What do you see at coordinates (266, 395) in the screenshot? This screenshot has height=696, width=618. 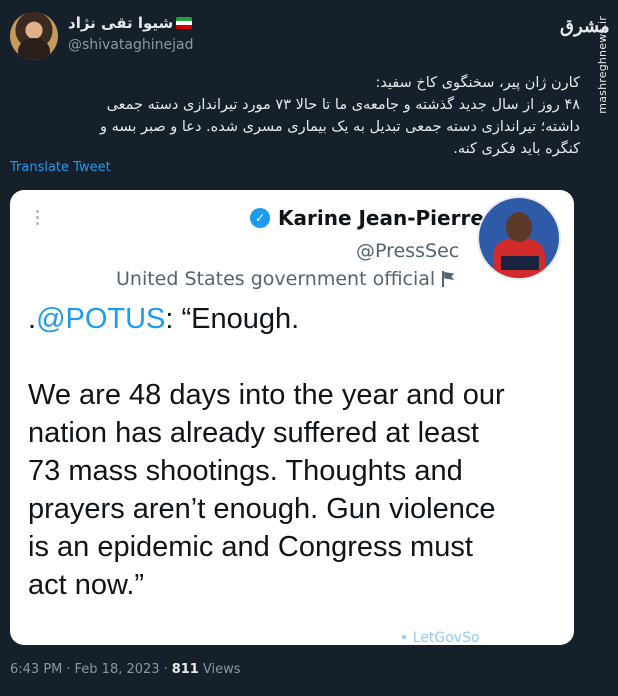 I see `quoted-body-line: We are 48 days into the year and our` at bounding box center [266, 395].